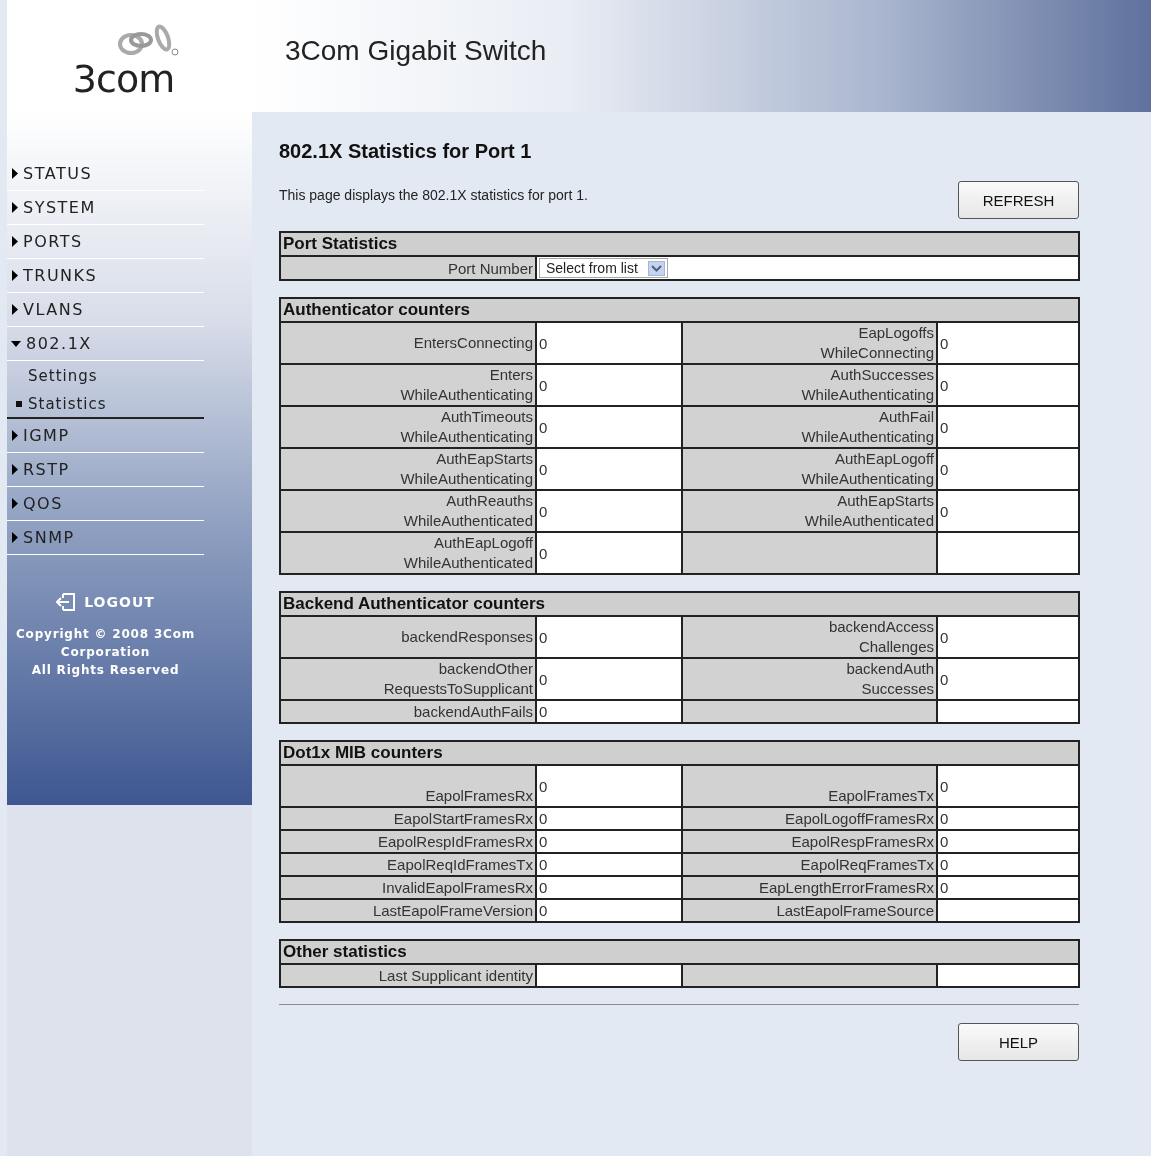  What do you see at coordinates (679, 952) in the screenshot?
I see `section-header: Other statistics` at bounding box center [679, 952].